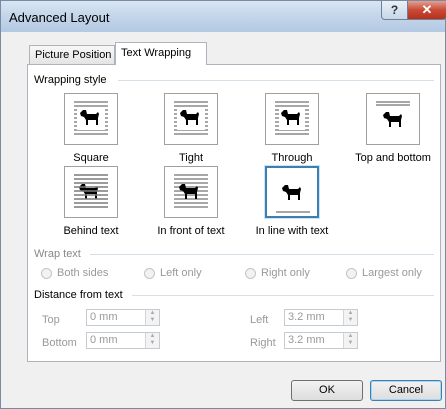  Describe the element at coordinates (263, 343) in the screenshot. I see `right-label: Right` at that location.